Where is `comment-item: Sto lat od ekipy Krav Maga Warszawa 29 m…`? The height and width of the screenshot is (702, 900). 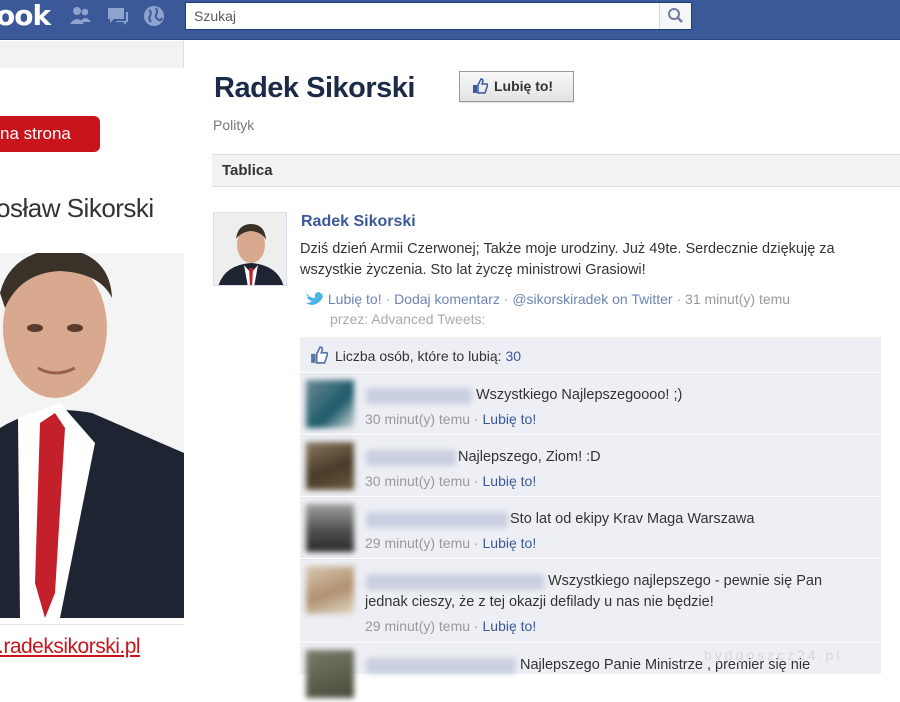 comment-item: Sto lat od ekipy Krav Maga Warszawa 29 m… is located at coordinates (590, 528).